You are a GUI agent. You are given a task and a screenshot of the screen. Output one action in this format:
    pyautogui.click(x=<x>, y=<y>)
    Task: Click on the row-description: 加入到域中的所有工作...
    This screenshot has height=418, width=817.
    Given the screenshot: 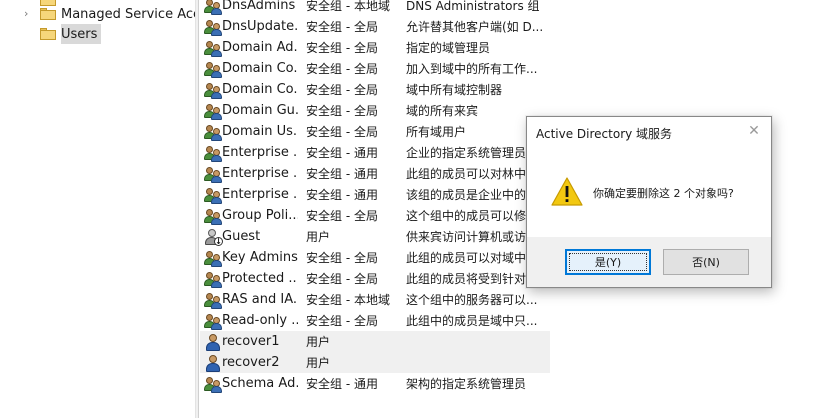 What is the action you would take?
    pyautogui.click(x=472, y=69)
    